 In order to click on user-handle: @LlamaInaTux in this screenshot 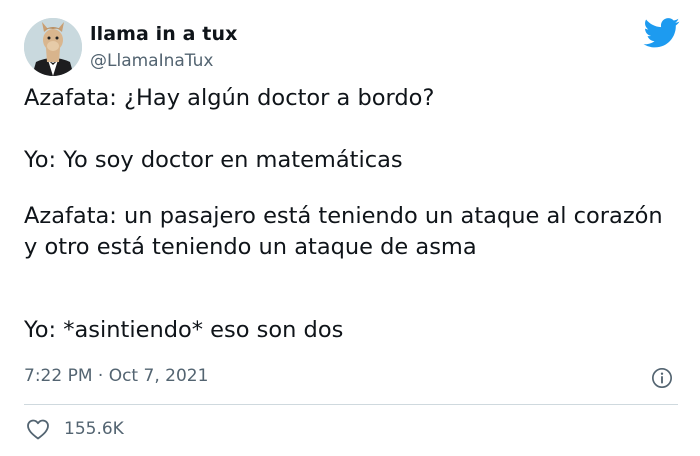, I will do `click(151, 61)`.